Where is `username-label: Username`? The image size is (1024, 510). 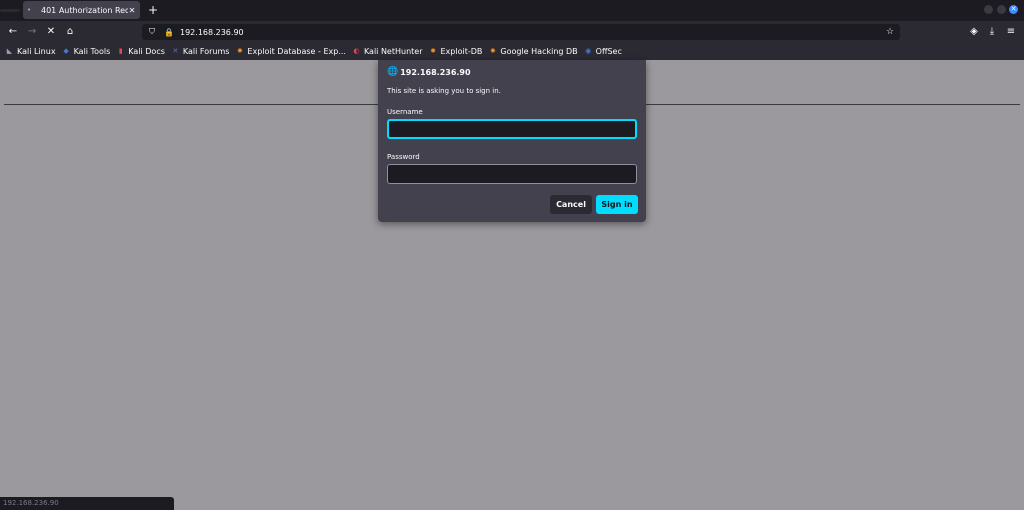 username-label: Username is located at coordinates (405, 112).